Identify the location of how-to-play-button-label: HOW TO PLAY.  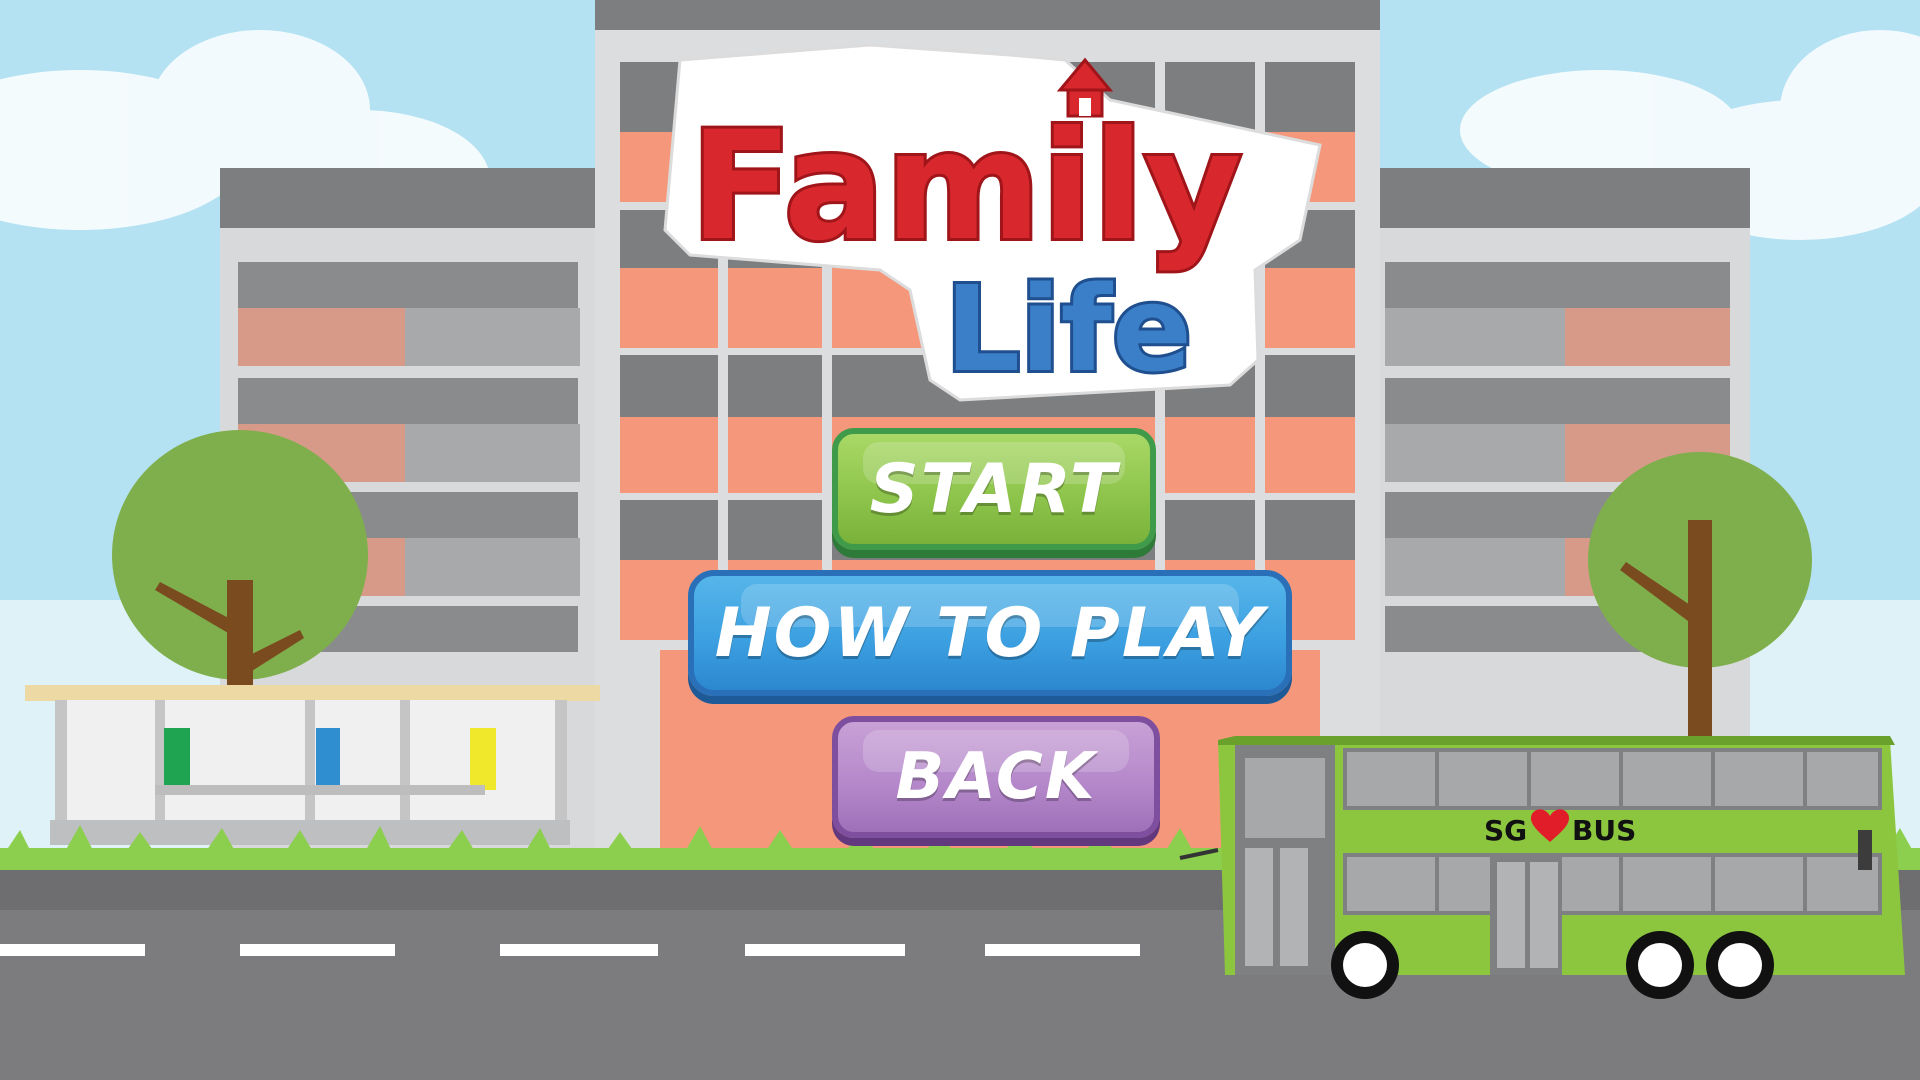
(990, 633).